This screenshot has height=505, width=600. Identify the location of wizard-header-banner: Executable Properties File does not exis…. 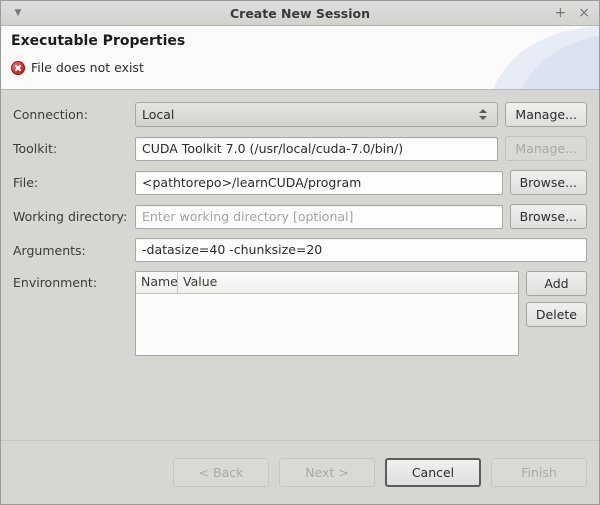
(300, 58).